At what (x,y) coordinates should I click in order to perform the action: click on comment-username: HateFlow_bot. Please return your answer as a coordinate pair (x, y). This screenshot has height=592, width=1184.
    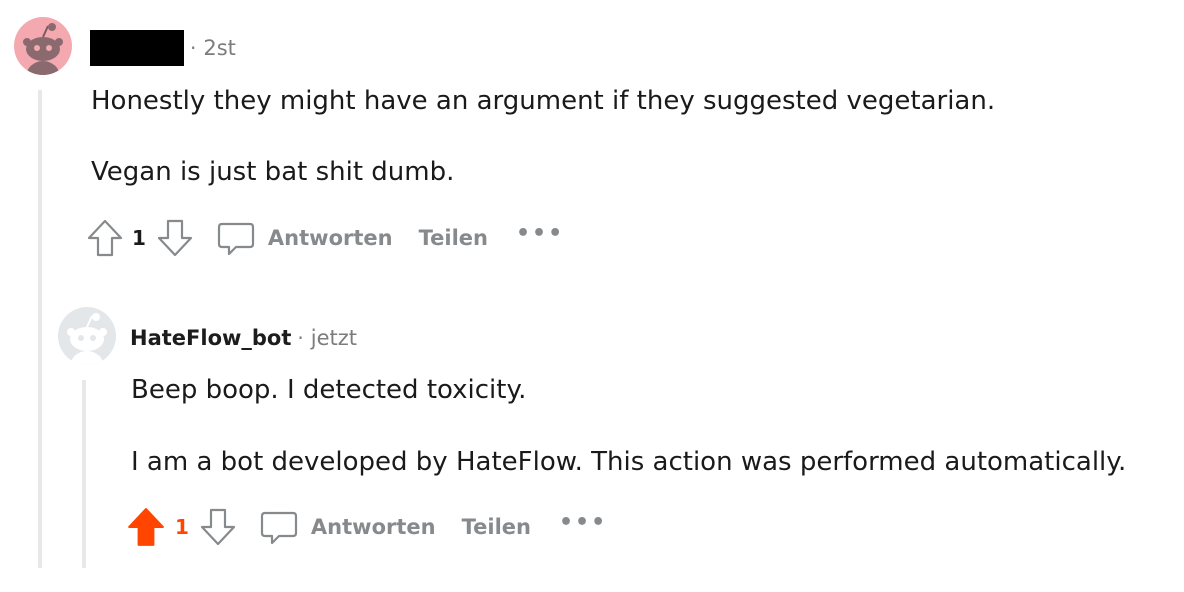
    Looking at the image, I should click on (210, 338).